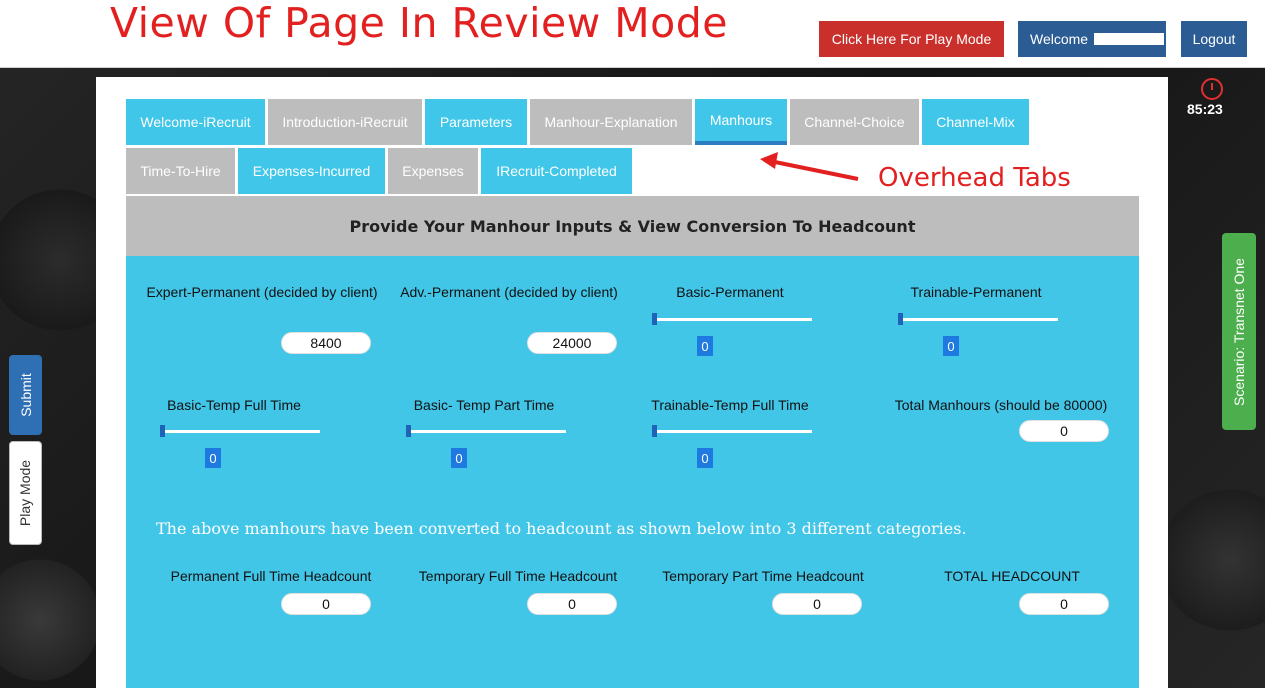  Describe the element at coordinates (1092, 39) in the screenshot. I see `welcome-button: Welcome` at that location.